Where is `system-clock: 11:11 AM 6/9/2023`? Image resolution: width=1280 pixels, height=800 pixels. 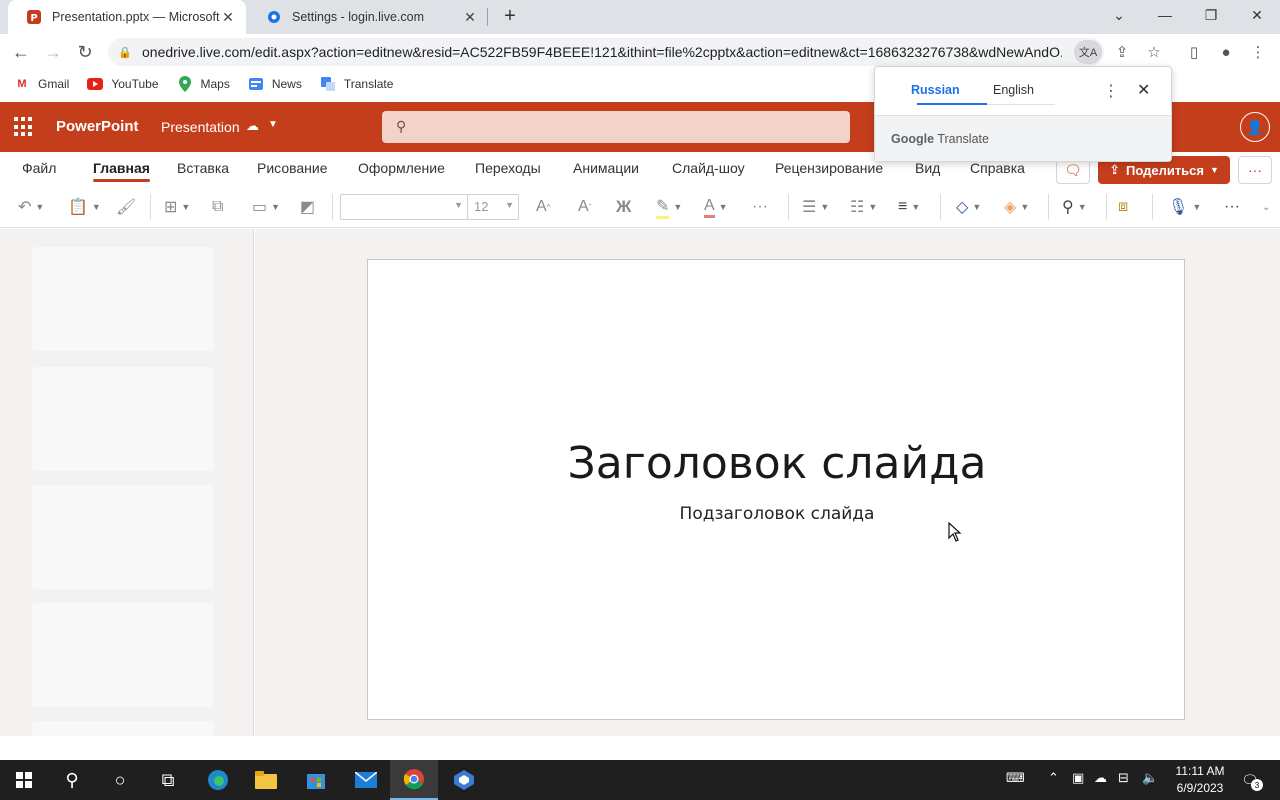
system-clock: 11:11 AM 6/9/2023 is located at coordinates (1200, 780).